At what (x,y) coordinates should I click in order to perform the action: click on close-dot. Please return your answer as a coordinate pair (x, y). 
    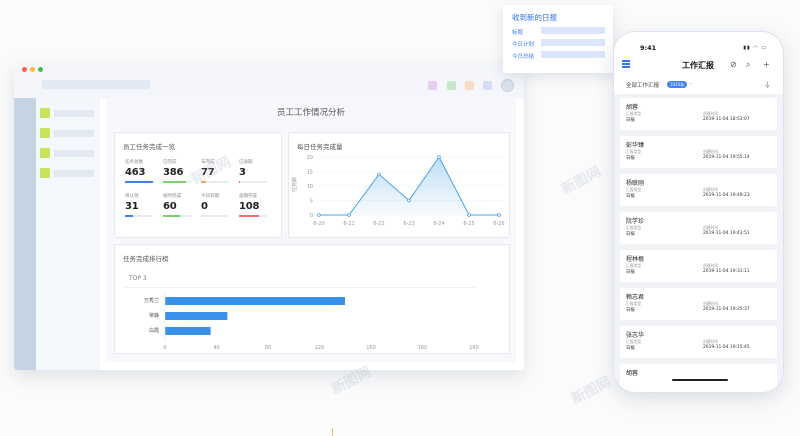
    Looking at the image, I should click on (24, 69).